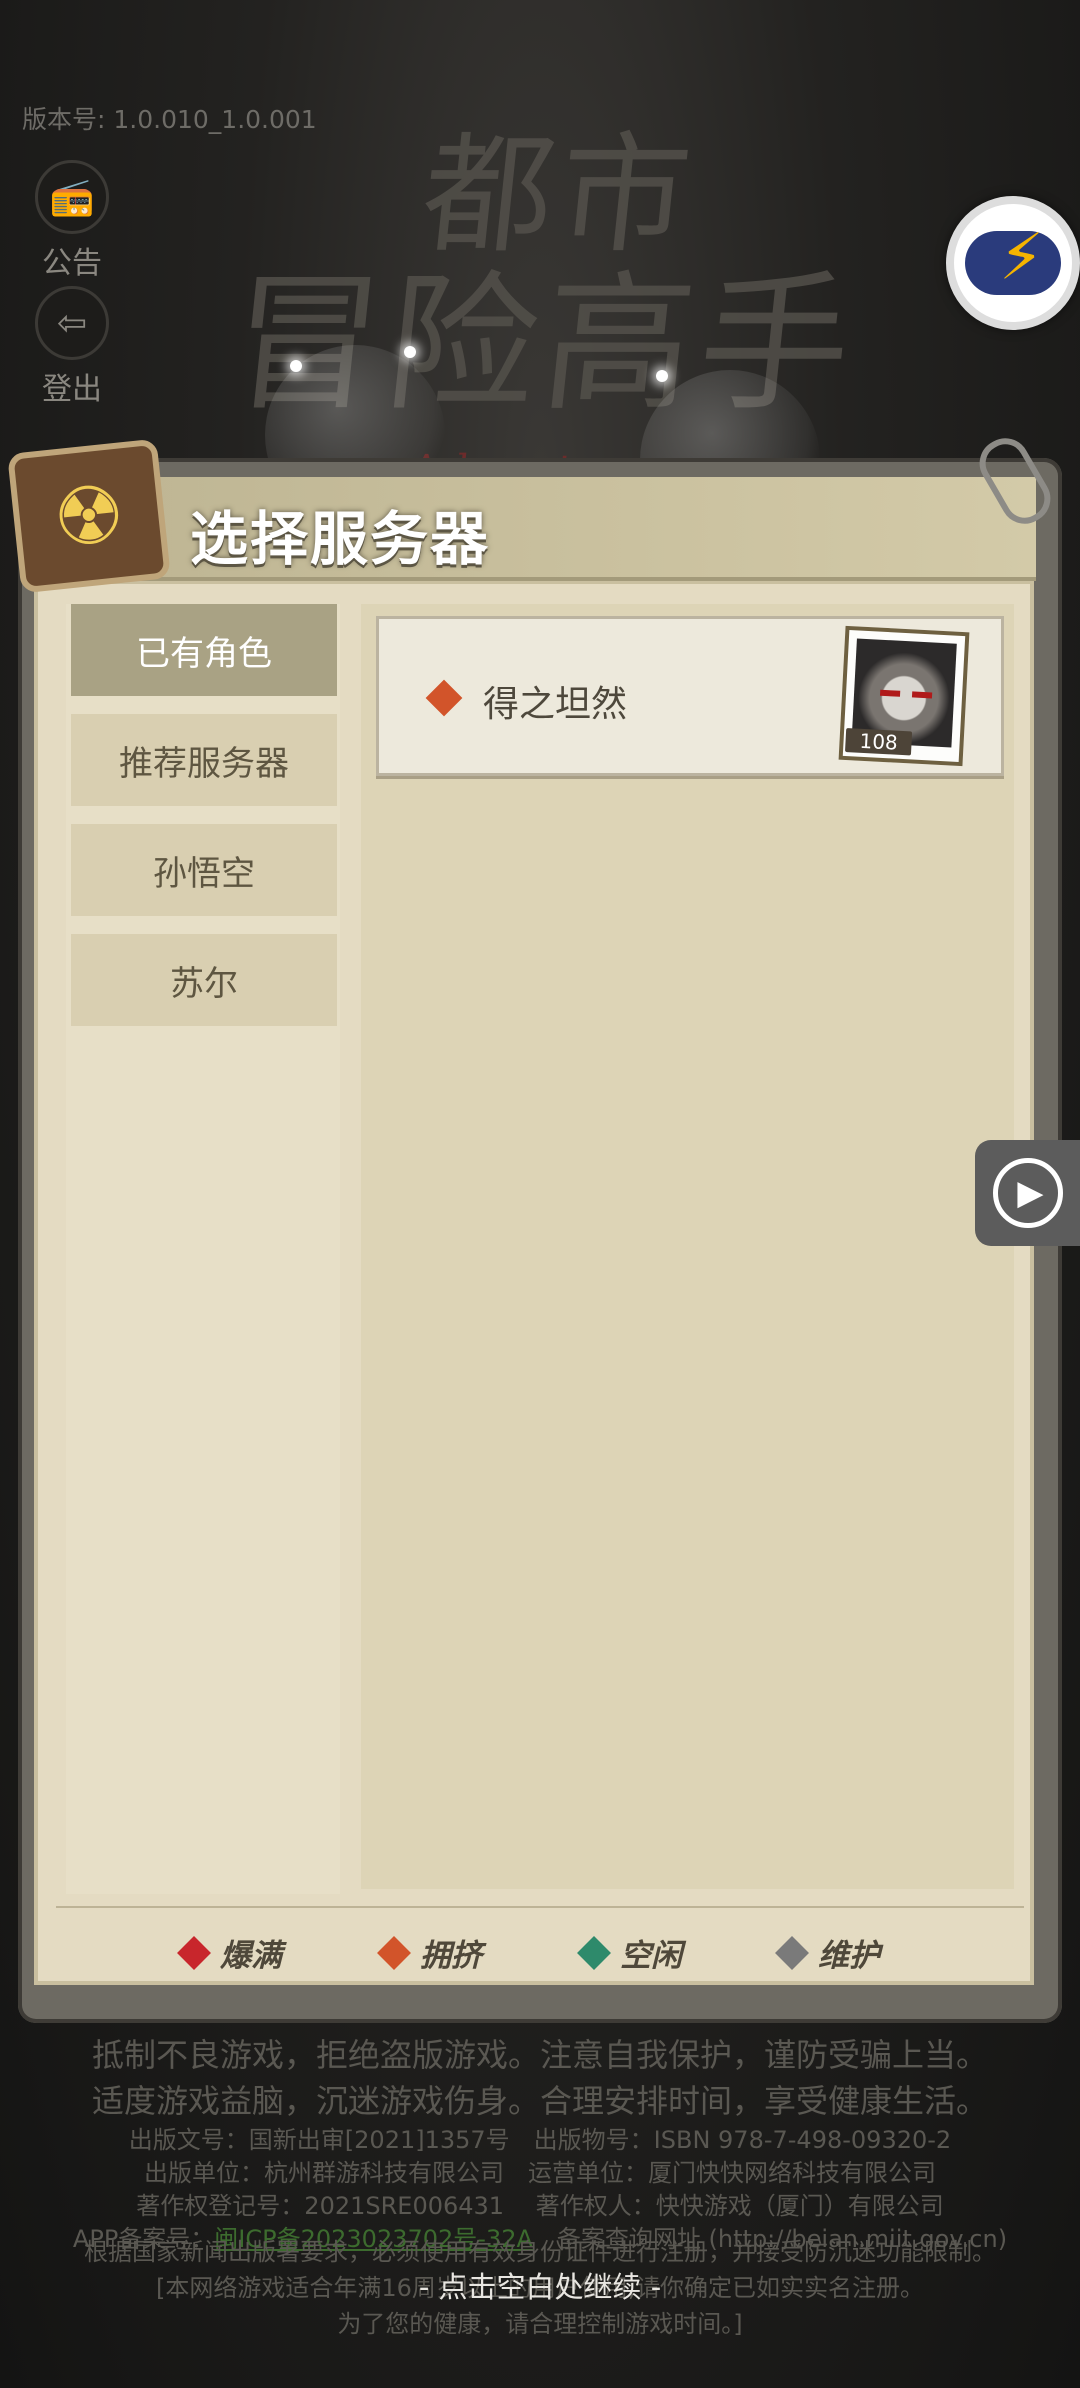 This screenshot has width=1080, height=2388. I want to click on legend-full-label: 爆满, so click(251, 1956).